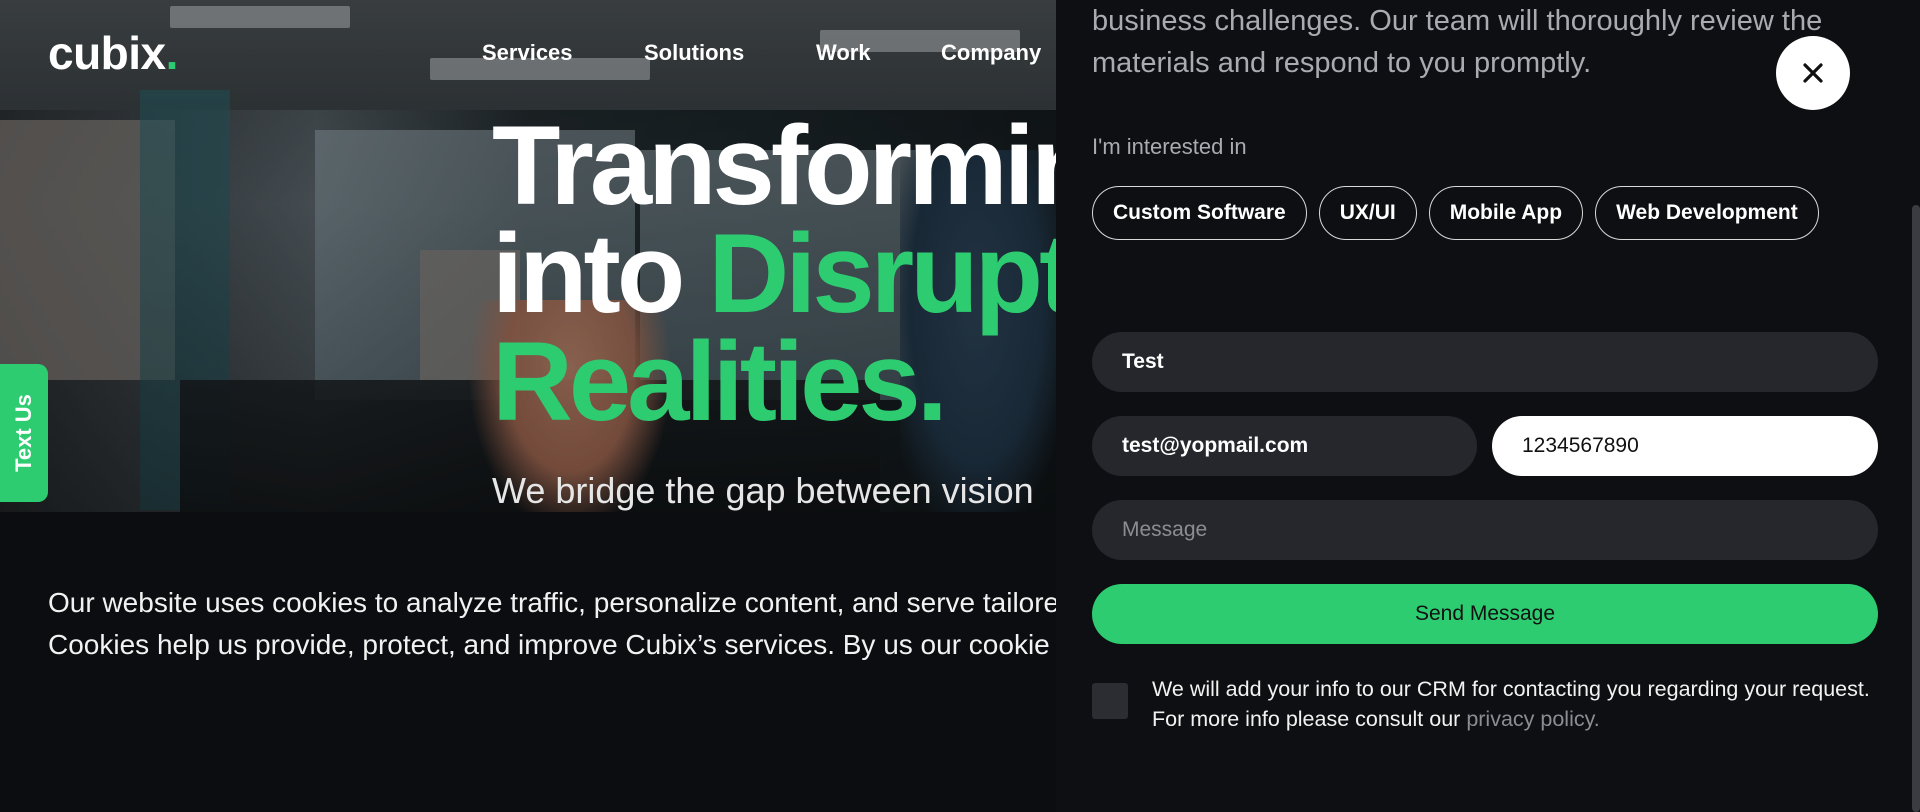 This screenshot has height=812, width=1920. I want to click on close-icon, so click(1813, 73).